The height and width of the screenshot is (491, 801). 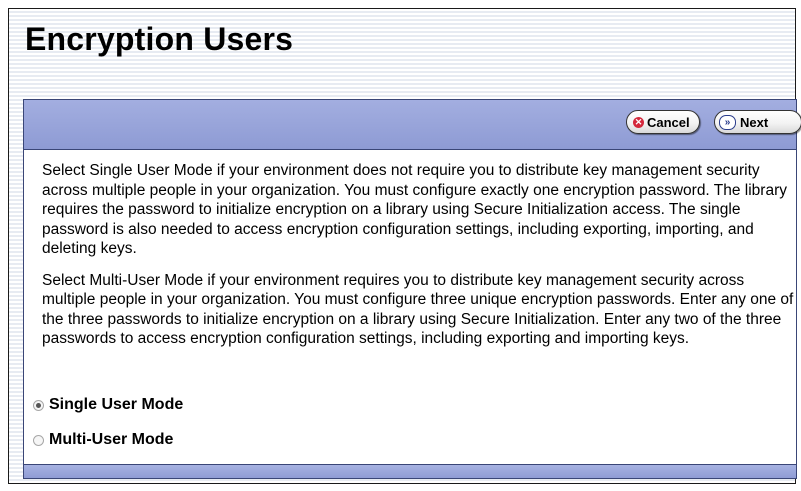 What do you see at coordinates (38, 405) in the screenshot?
I see `single-user-mode-radio` at bounding box center [38, 405].